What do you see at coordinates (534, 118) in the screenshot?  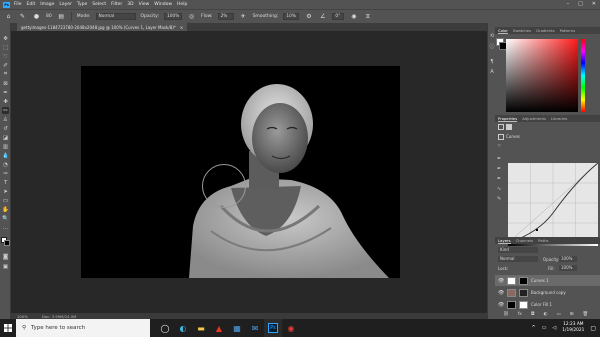 I see `tab-adjustments: Adjustments` at bounding box center [534, 118].